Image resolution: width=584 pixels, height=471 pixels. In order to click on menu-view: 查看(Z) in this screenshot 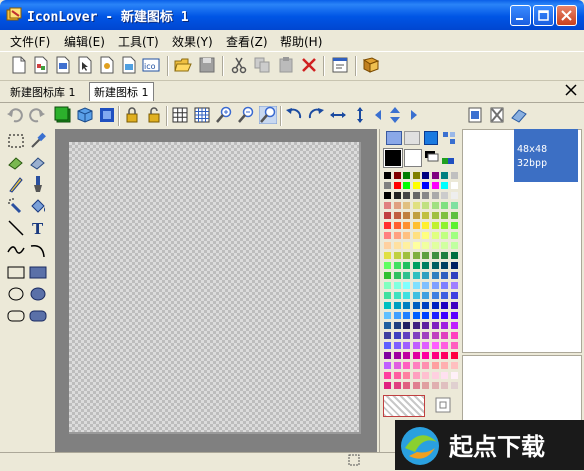, I will do `click(247, 41)`.